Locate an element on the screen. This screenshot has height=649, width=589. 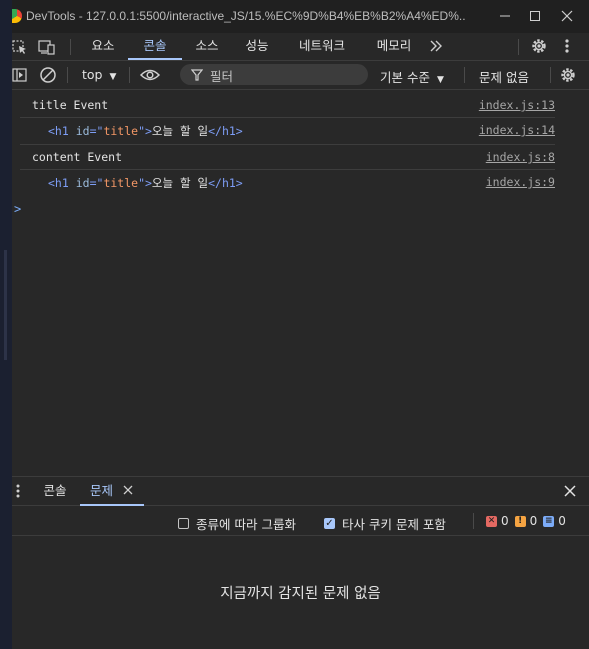
third-party-cookies-option: ✓ 타사 쿠키 문제 포함 is located at coordinates (385, 523).